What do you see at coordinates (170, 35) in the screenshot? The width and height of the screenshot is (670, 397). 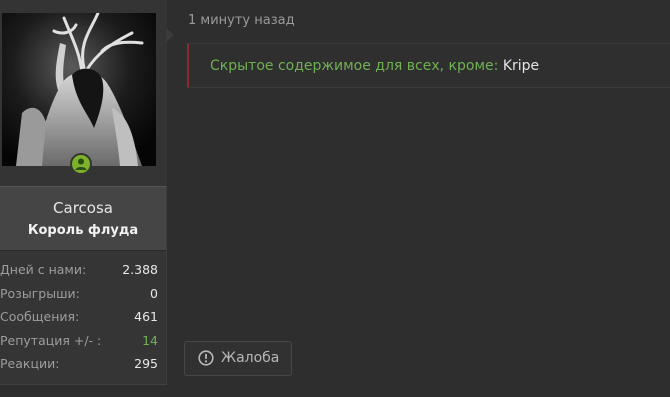 I see `panel-arrow` at bounding box center [170, 35].